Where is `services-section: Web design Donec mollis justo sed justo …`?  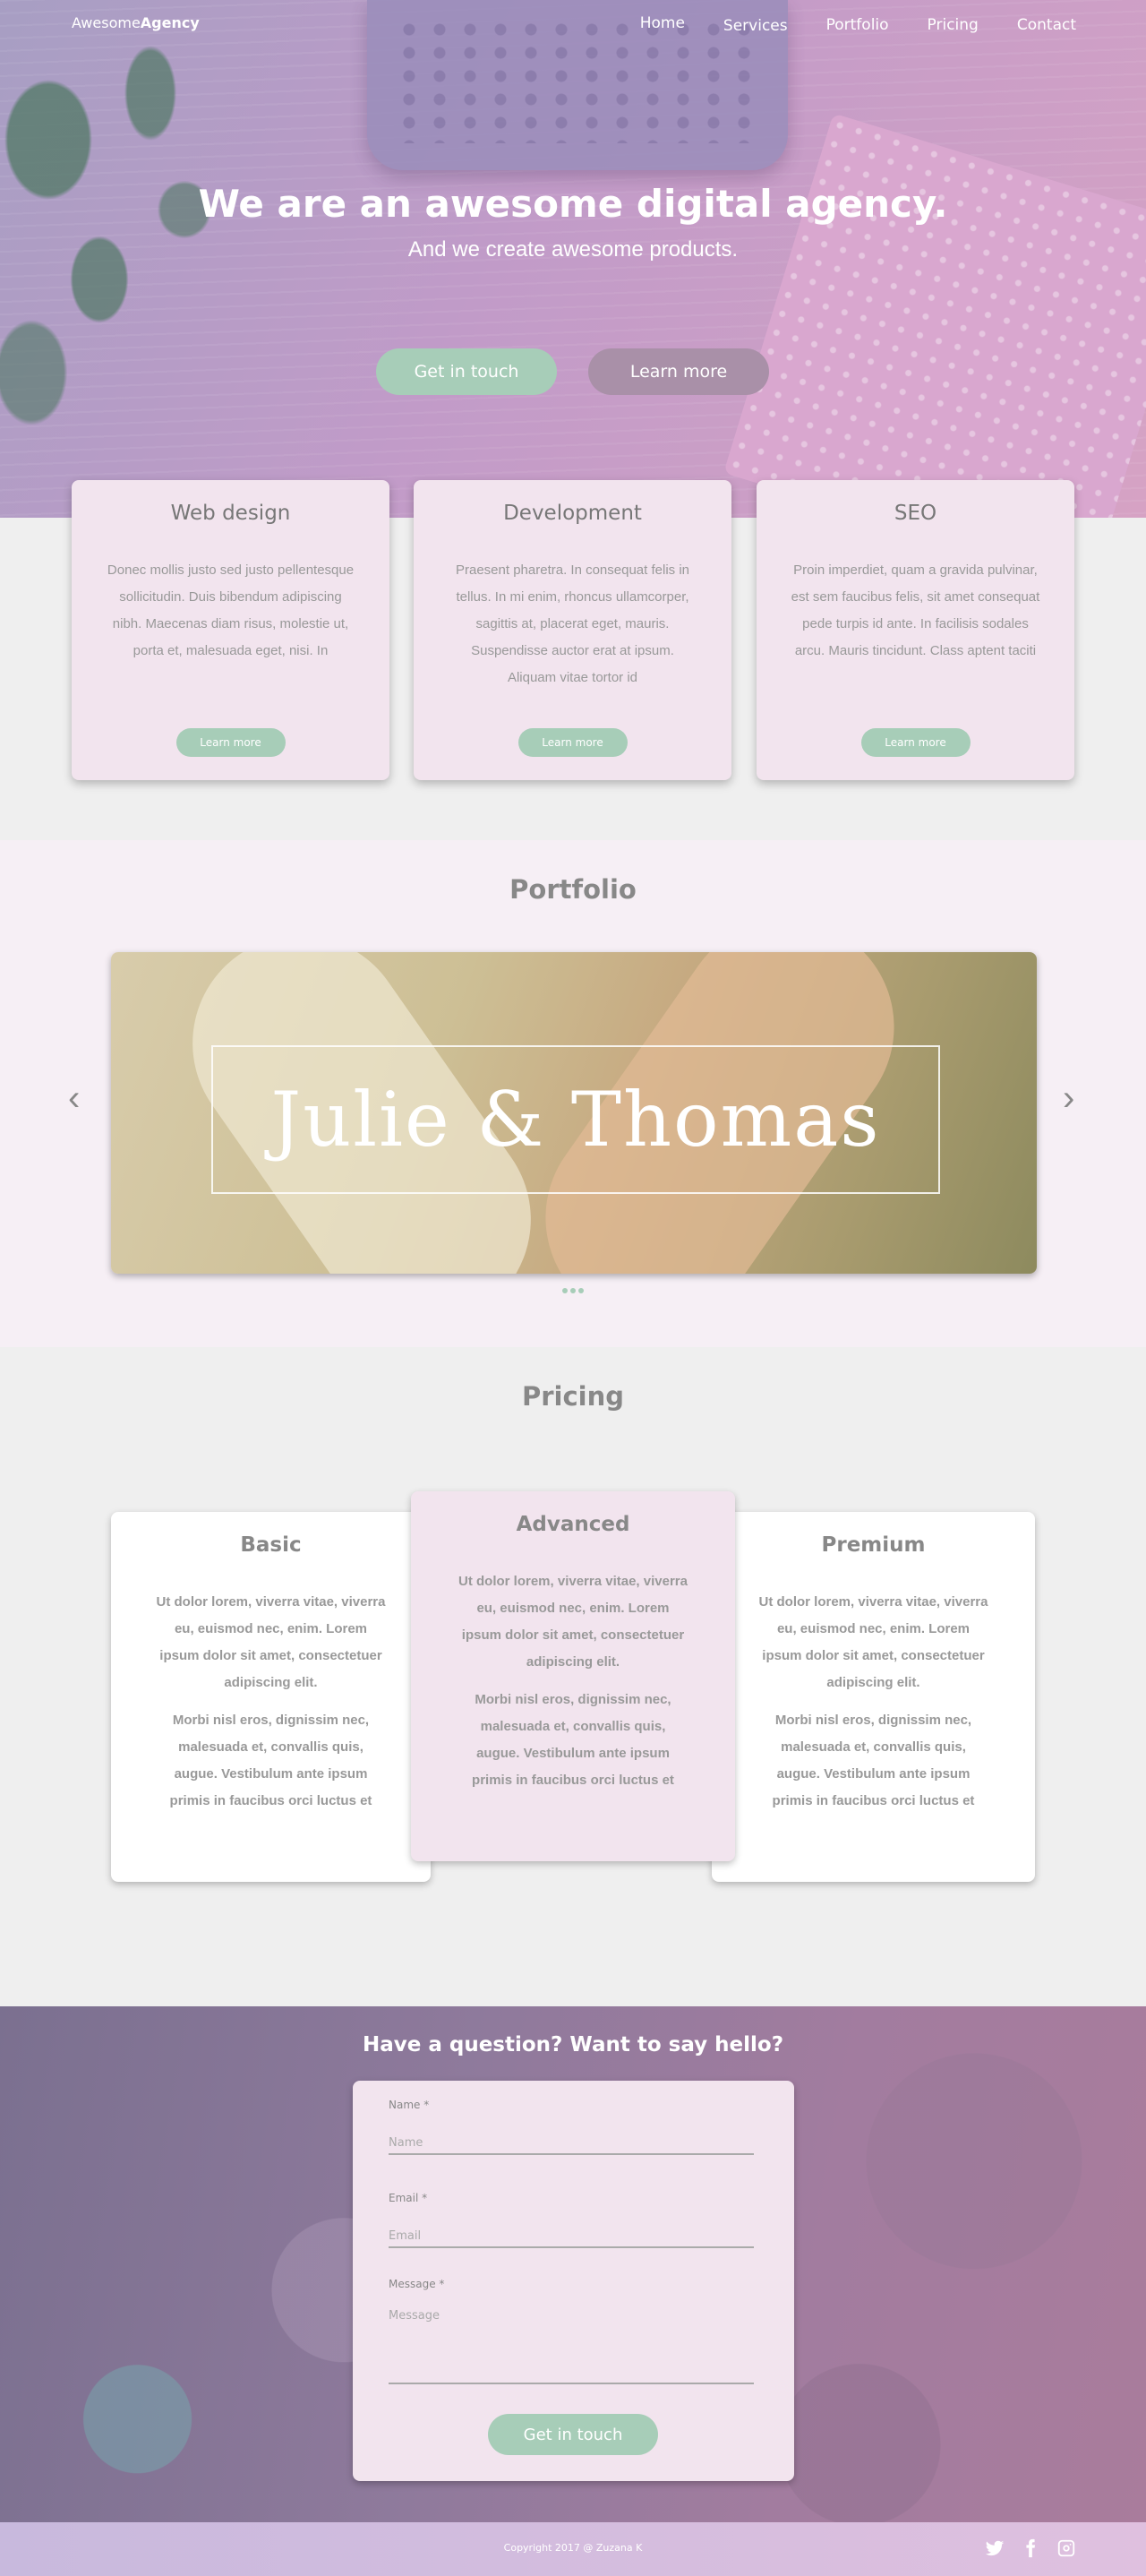
services-section: Web design Donec mollis justo sed justo … is located at coordinates (573, 660).